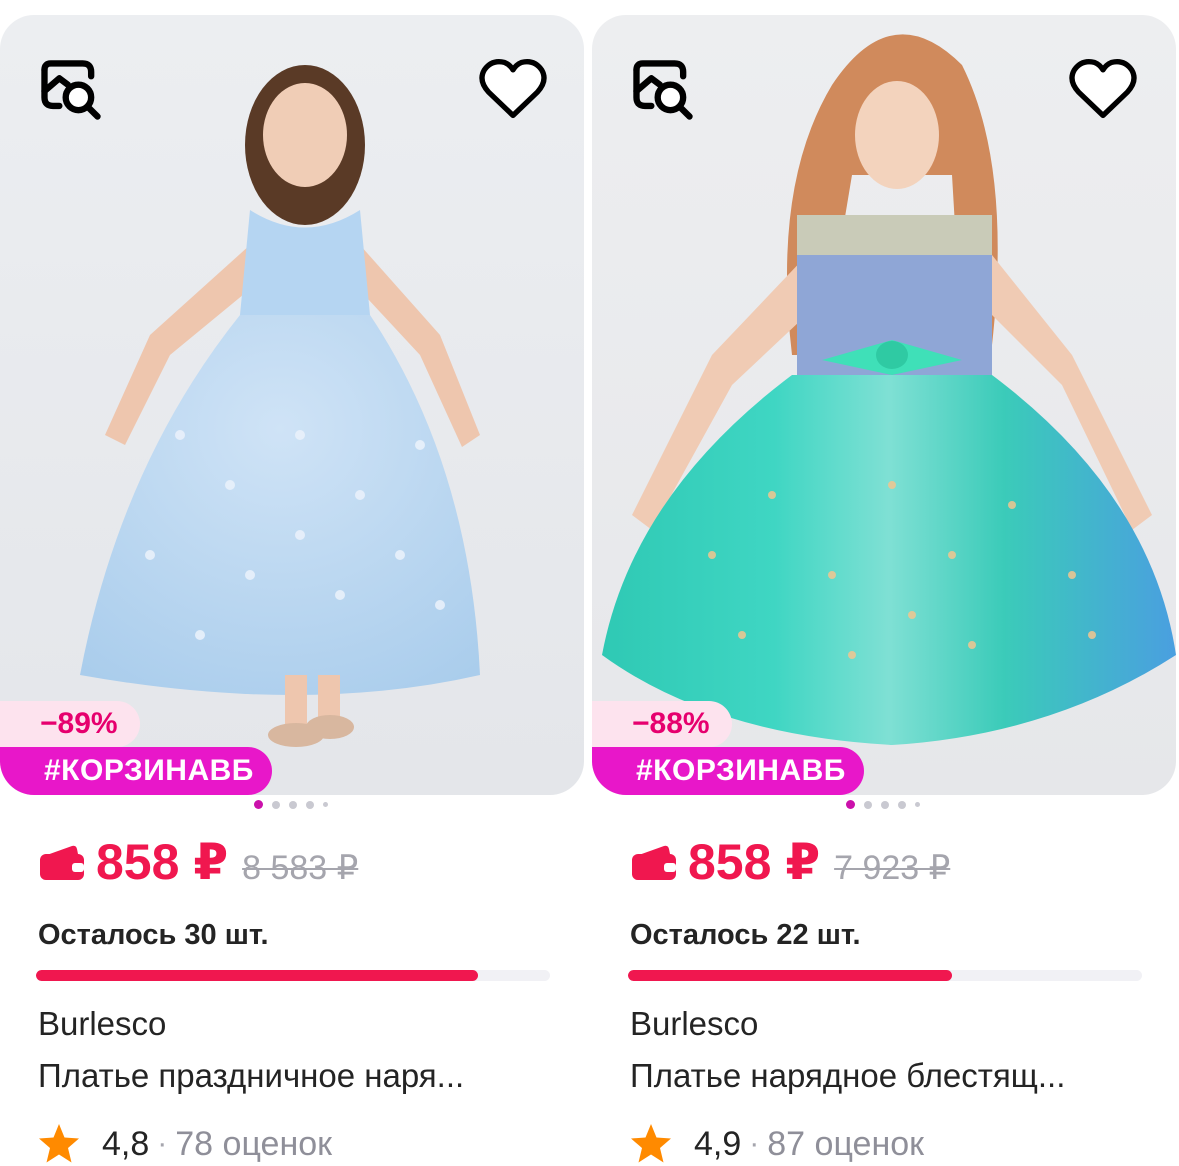 This screenshot has width=1179, height=1166. What do you see at coordinates (153, 935) in the screenshot?
I see `stock-remaining: Осталось 30 шт.` at bounding box center [153, 935].